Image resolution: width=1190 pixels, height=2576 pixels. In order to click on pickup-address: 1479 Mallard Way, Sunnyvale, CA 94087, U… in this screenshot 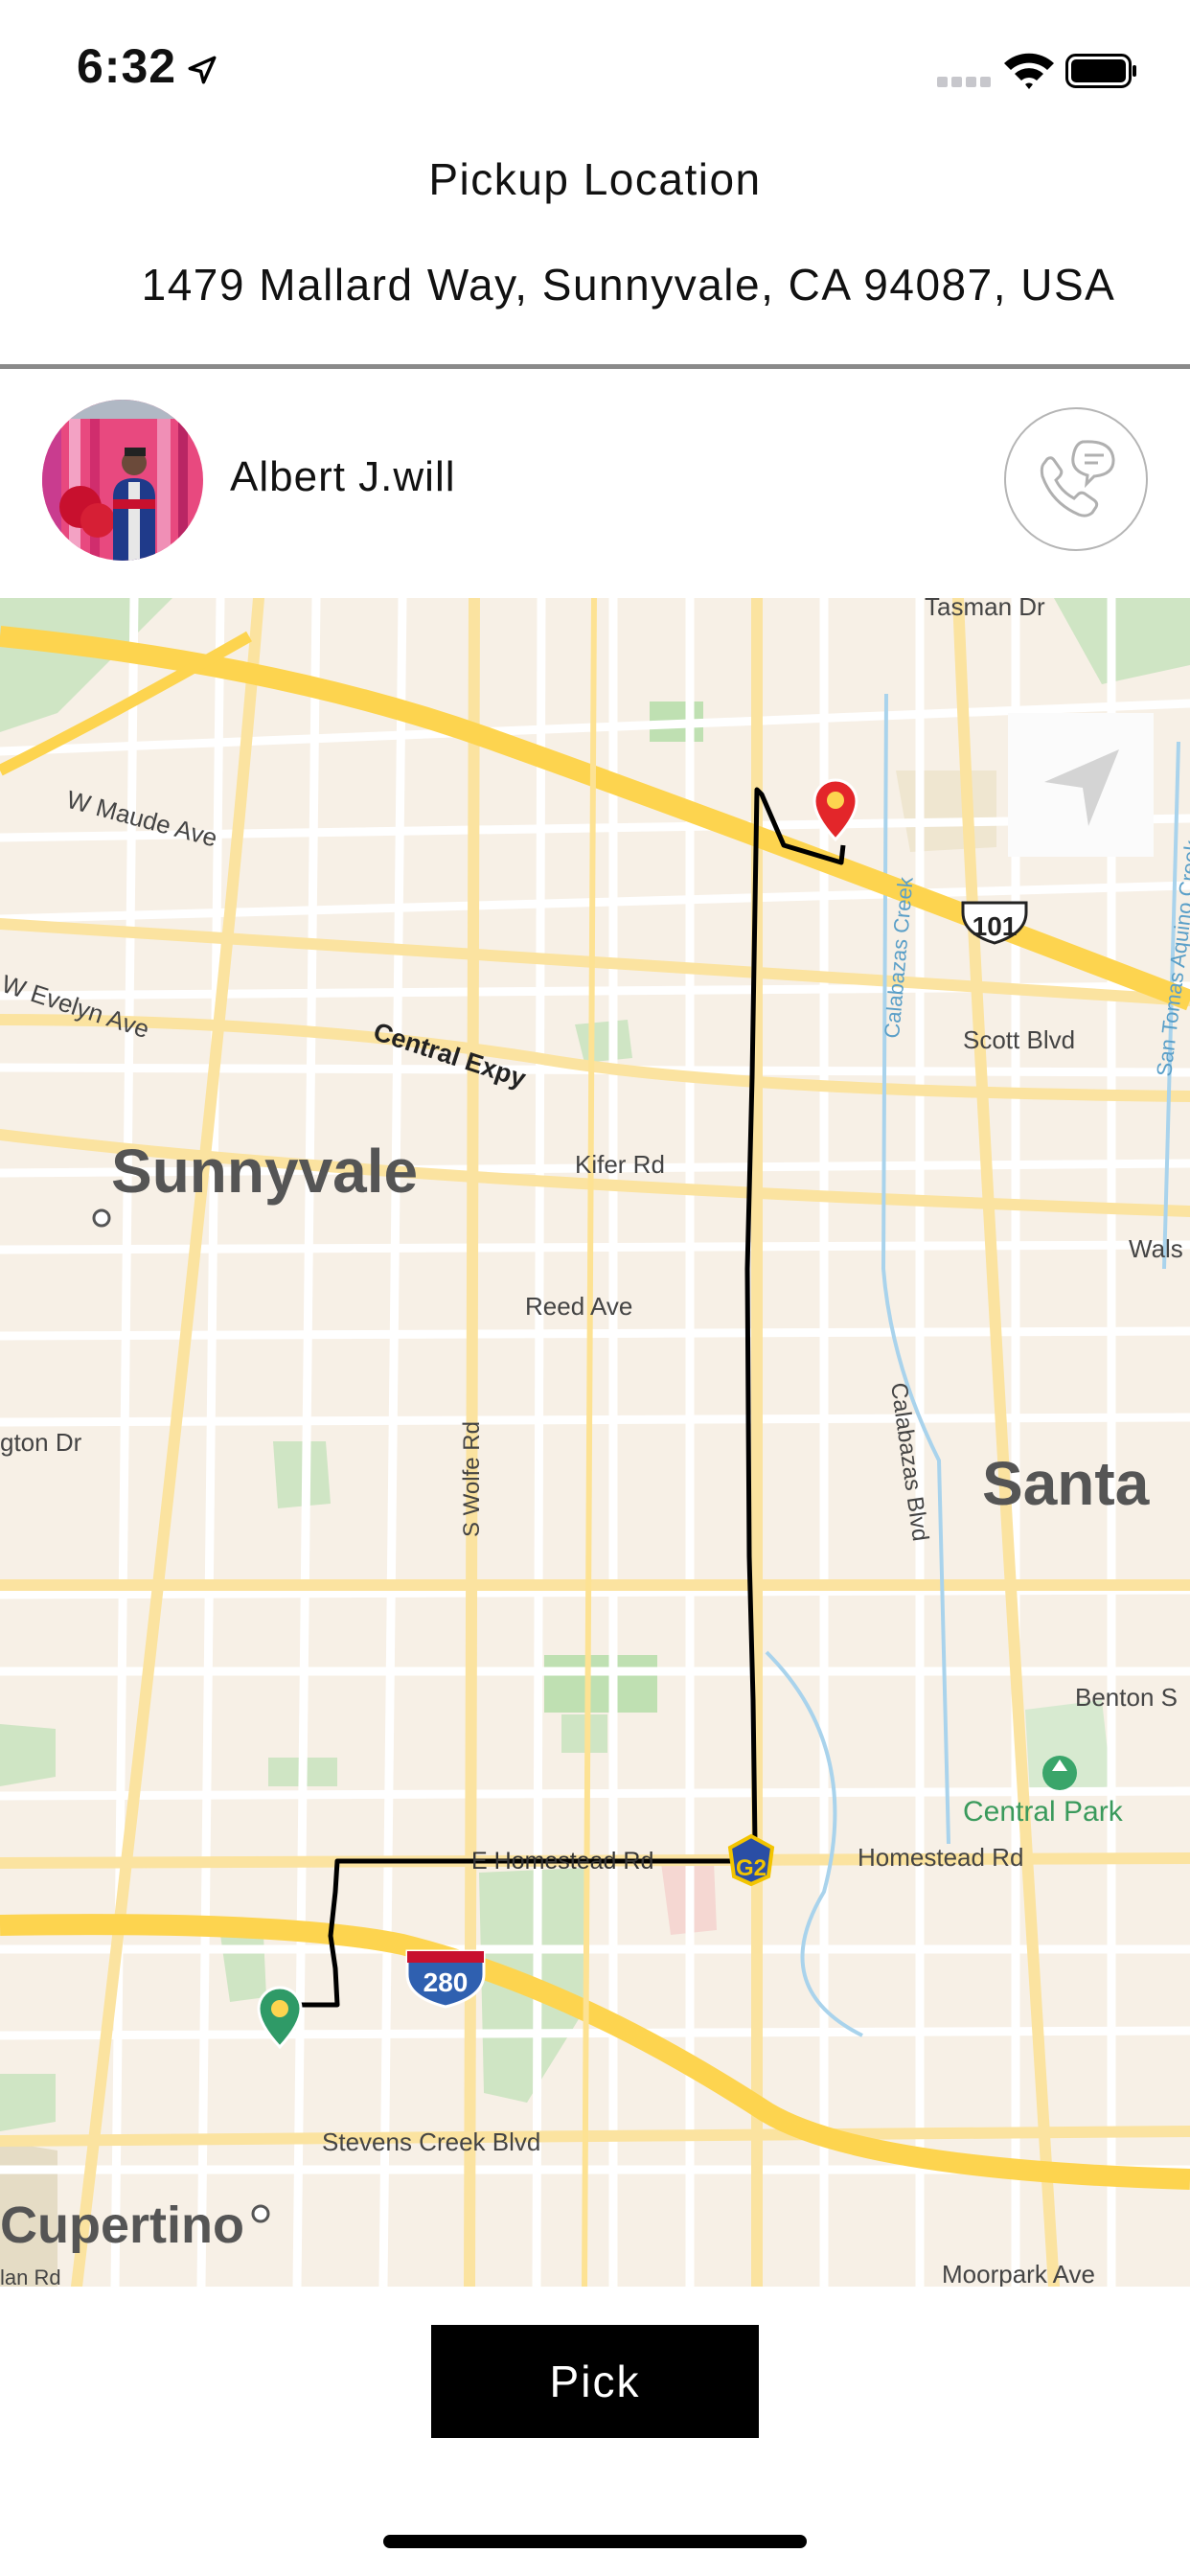, I will do `click(629, 285)`.